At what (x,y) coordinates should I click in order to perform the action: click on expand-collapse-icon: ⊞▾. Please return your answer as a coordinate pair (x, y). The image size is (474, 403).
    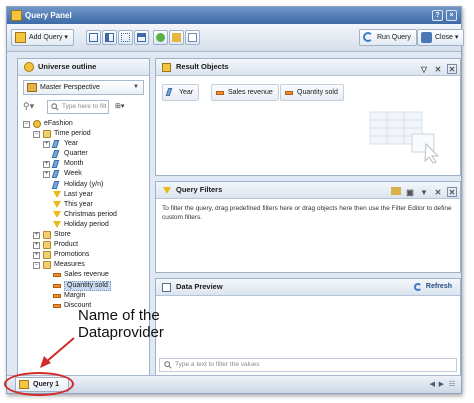
    Looking at the image, I should click on (119, 106).